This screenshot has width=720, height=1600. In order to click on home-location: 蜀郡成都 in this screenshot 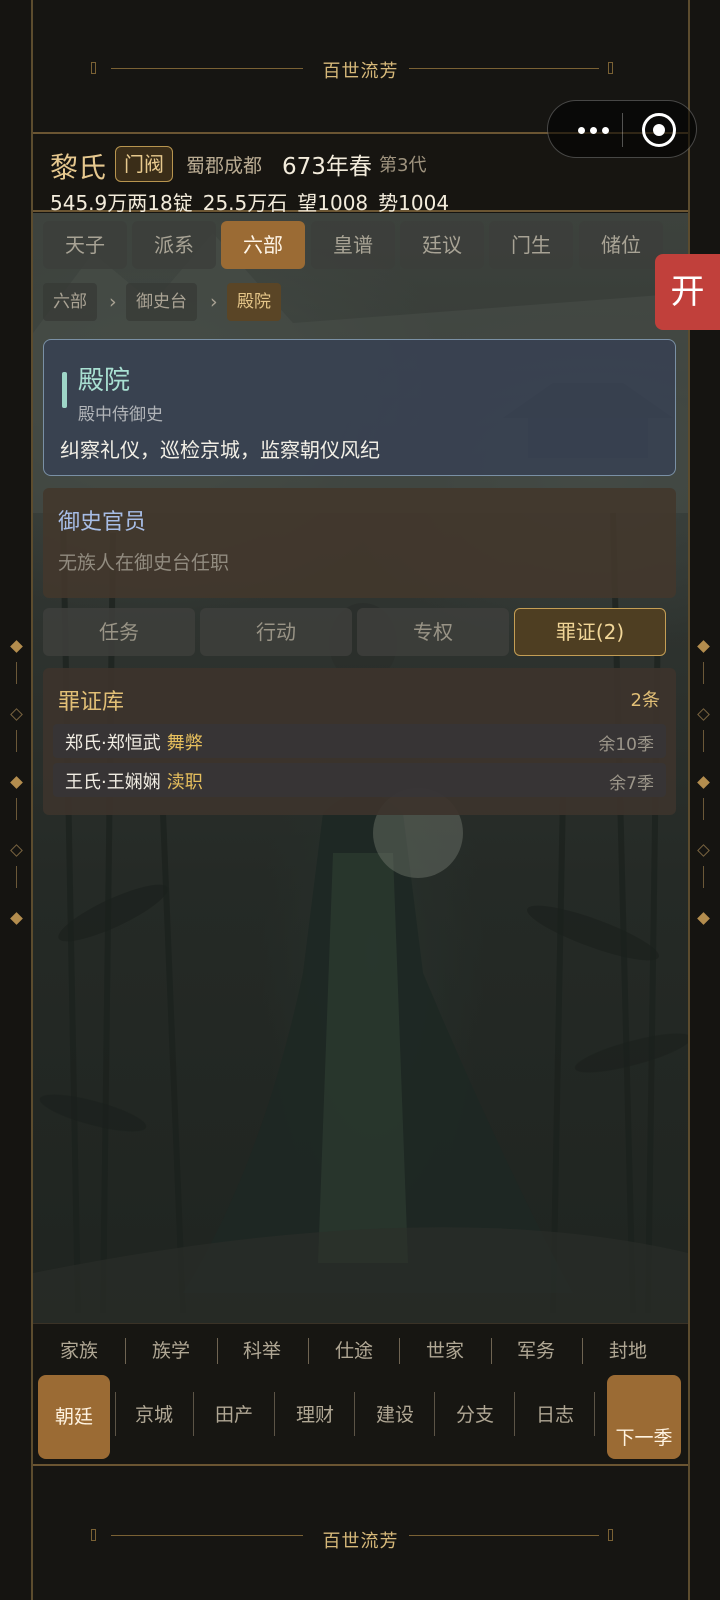, I will do `click(224, 166)`.